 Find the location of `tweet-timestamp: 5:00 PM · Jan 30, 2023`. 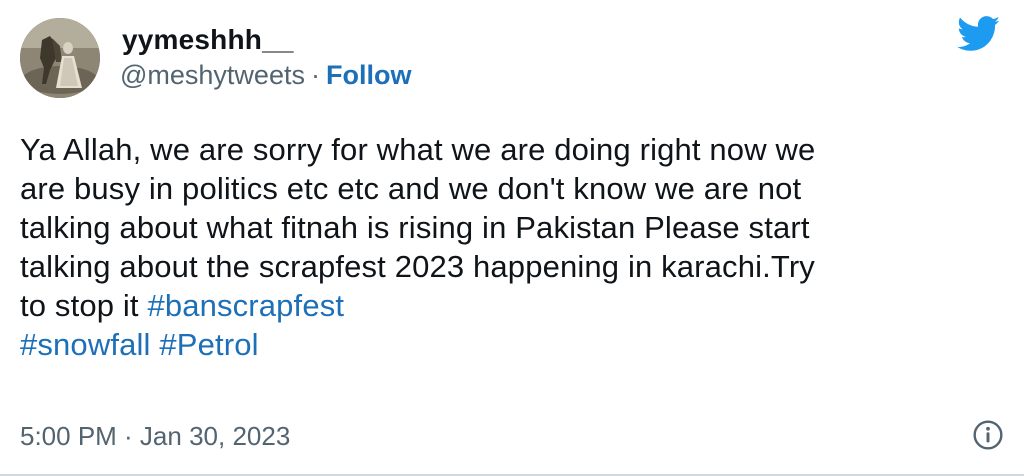

tweet-timestamp: 5:00 PM · Jan 30, 2023 is located at coordinates (155, 436).